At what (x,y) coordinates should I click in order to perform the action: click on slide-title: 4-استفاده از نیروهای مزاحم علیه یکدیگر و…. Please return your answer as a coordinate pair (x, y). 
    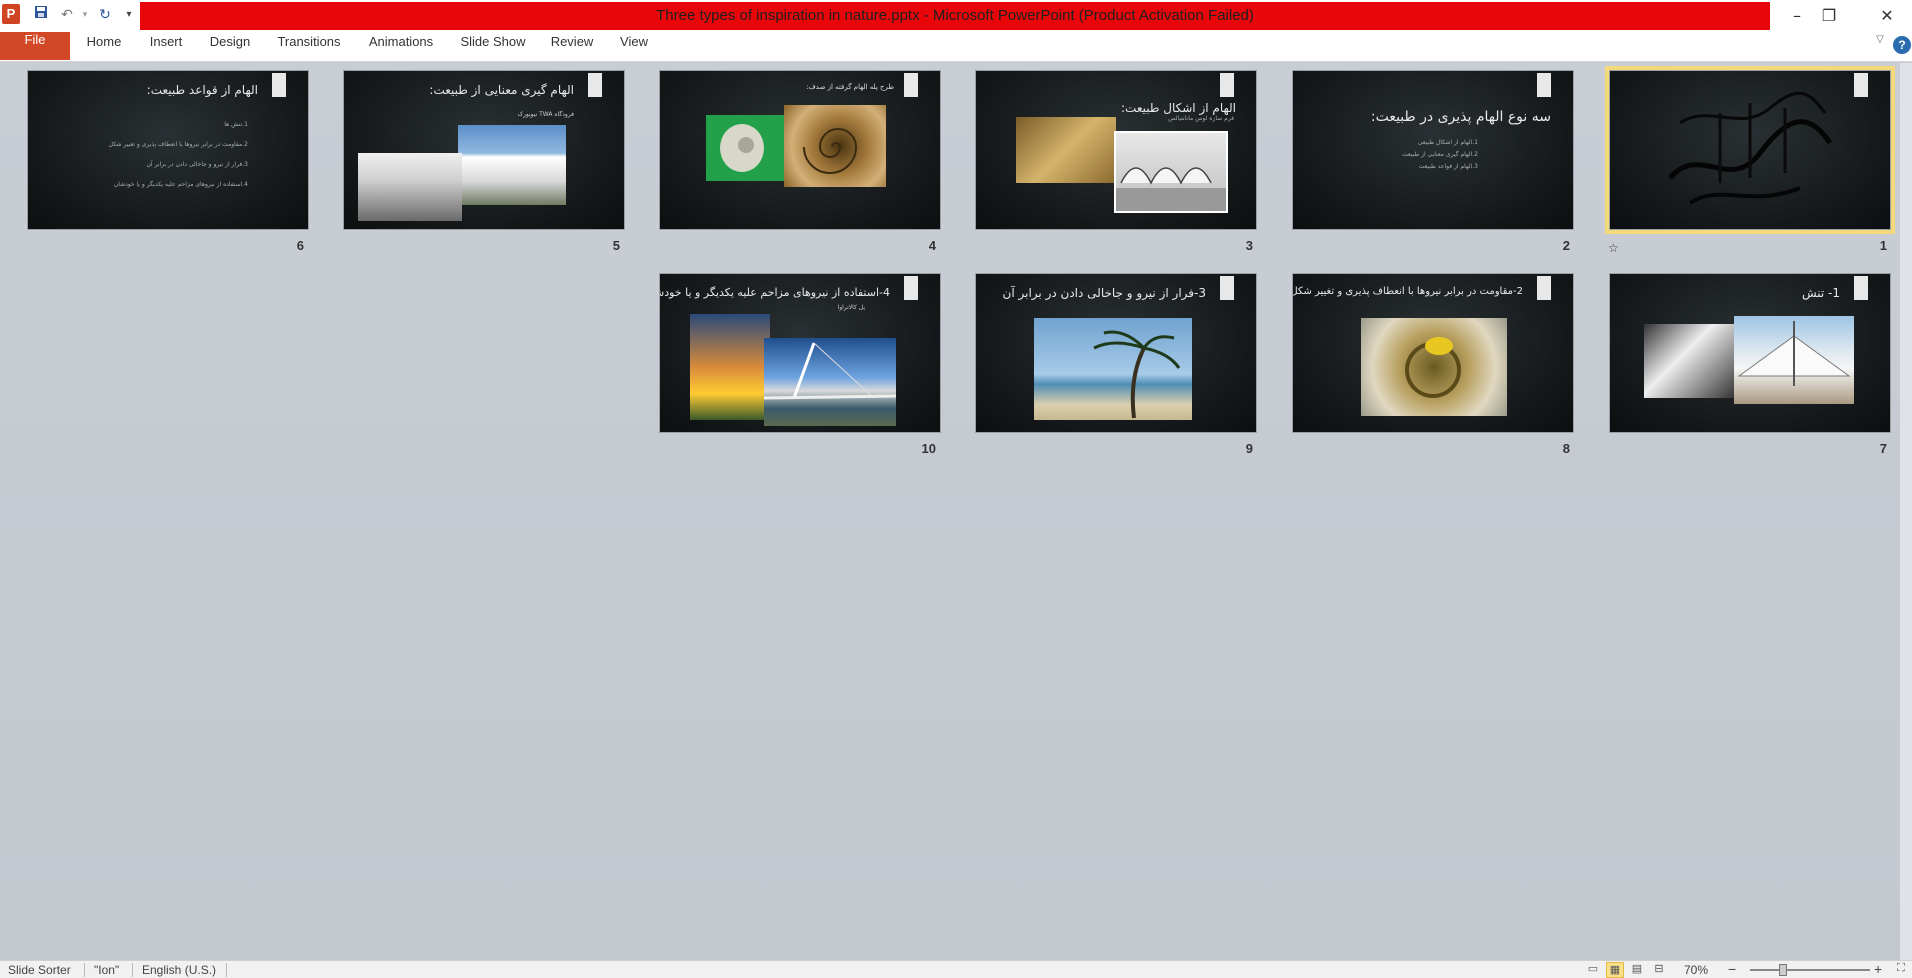
    Looking at the image, I should click on (774, 292).